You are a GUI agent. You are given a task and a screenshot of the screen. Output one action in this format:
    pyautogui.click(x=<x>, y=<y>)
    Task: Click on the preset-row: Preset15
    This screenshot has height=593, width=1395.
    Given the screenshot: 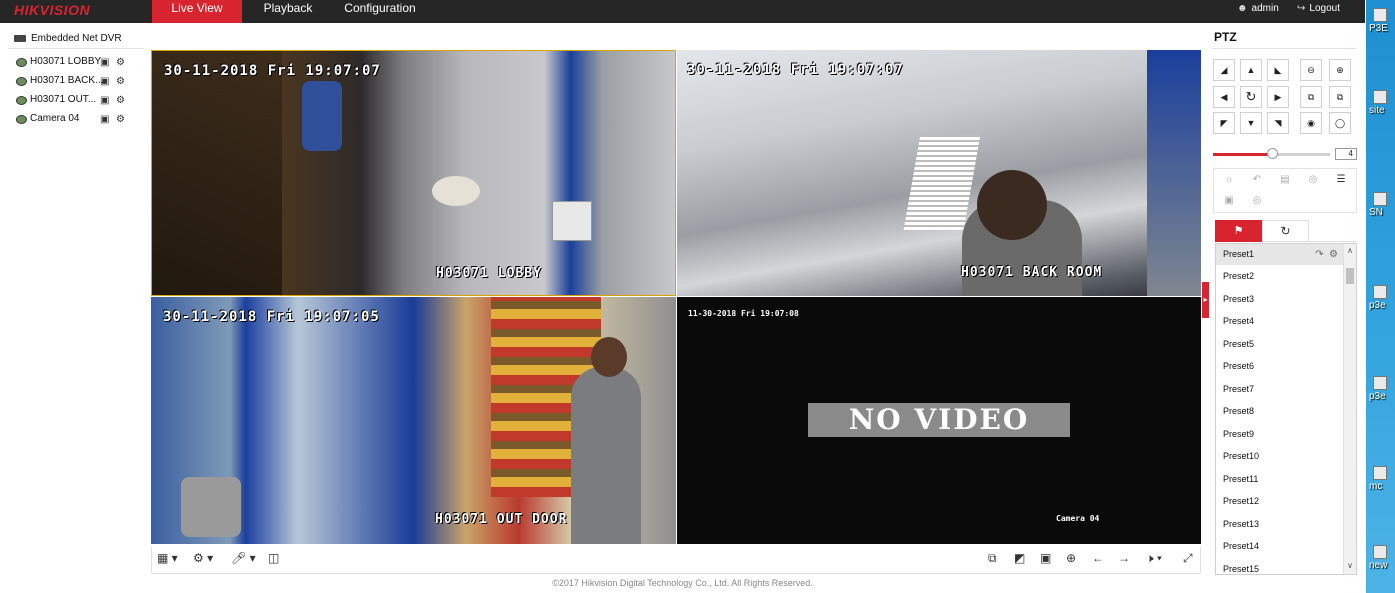 What is the action you would take?
    pyautogui.click(x=1280, y=566)
    